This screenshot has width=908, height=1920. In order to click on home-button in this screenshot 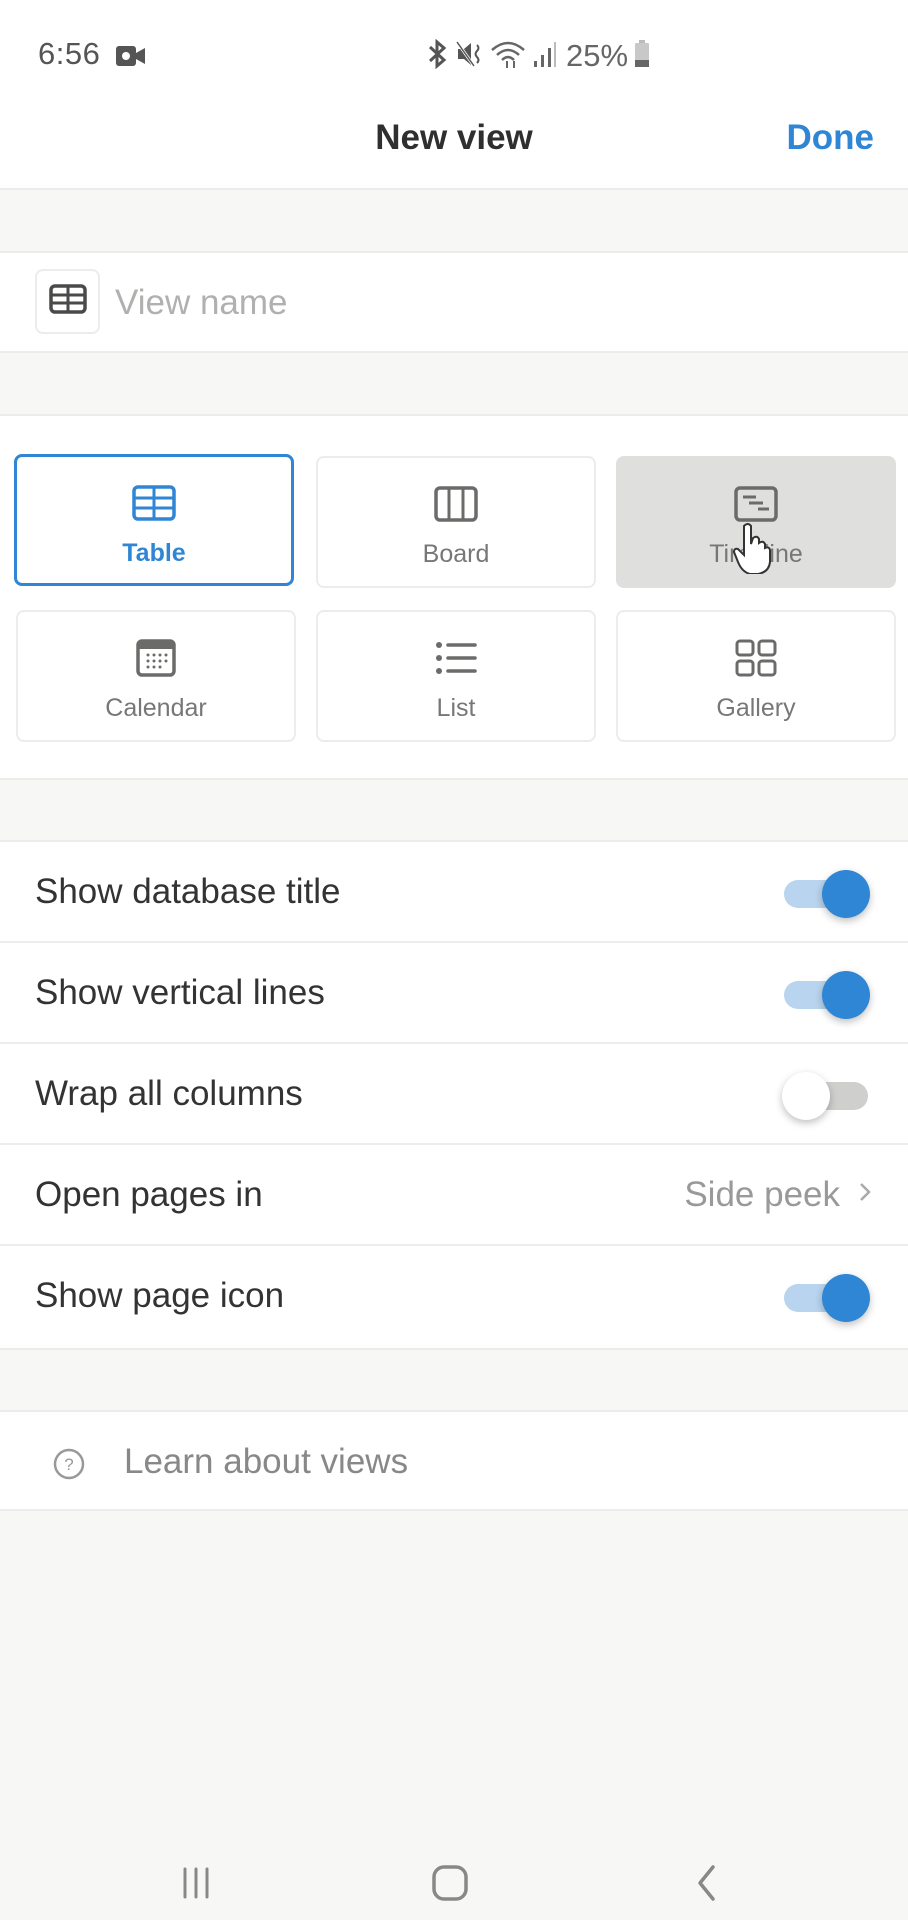, I will do `click(450, 1885)`.